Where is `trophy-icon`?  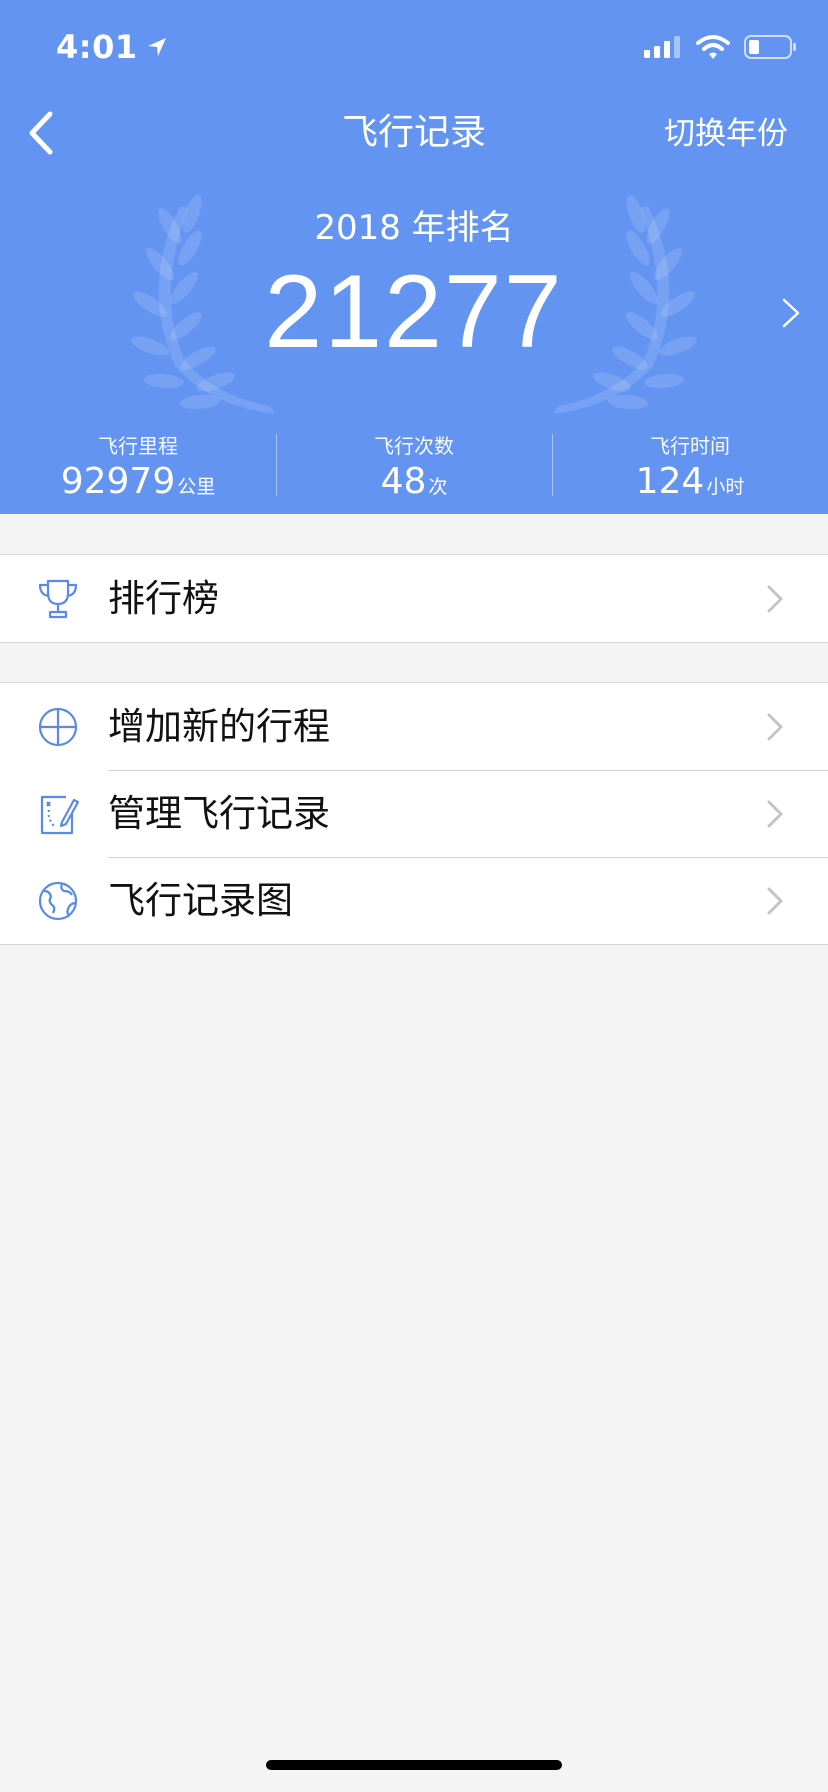
trophy-icon is located at coordinates (58, 599).